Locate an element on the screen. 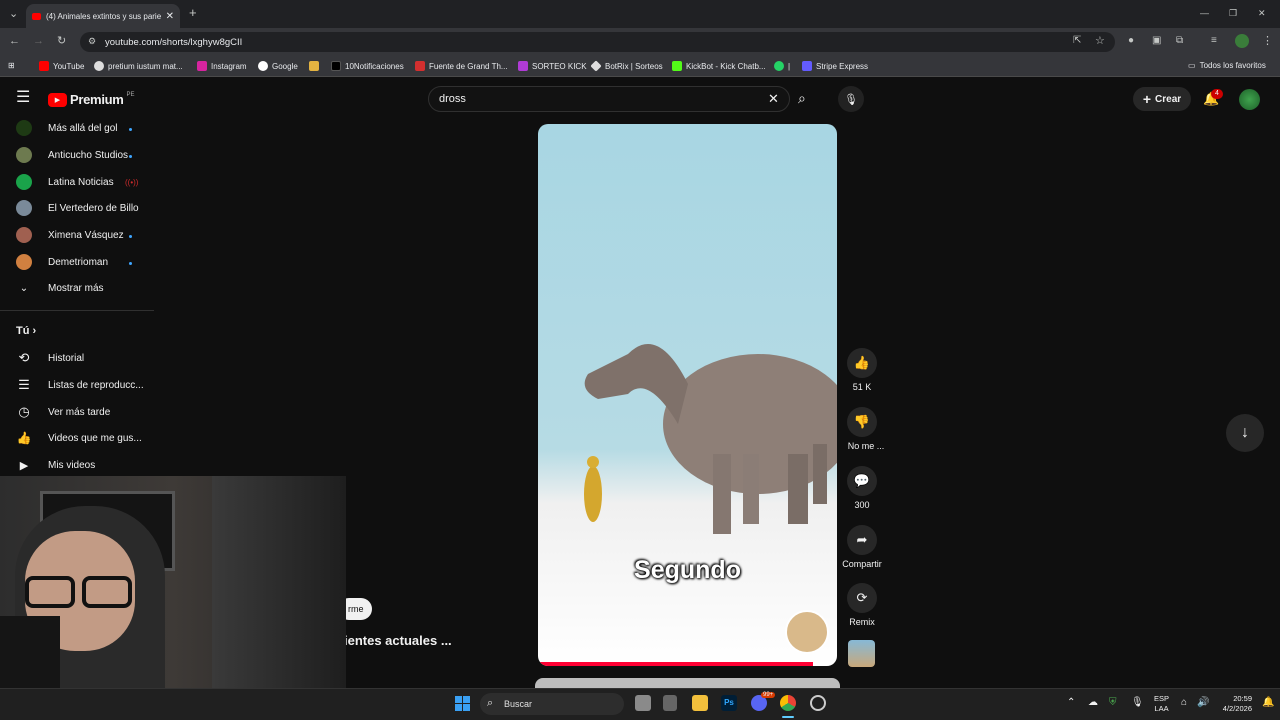  network-icon: ⌂ is located at coordinates (1184, 702).